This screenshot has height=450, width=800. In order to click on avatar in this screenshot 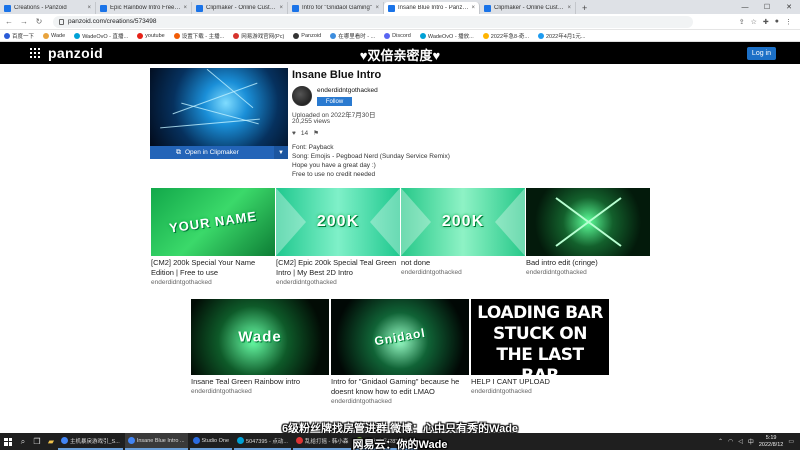, I will do `click(302, 96)`.